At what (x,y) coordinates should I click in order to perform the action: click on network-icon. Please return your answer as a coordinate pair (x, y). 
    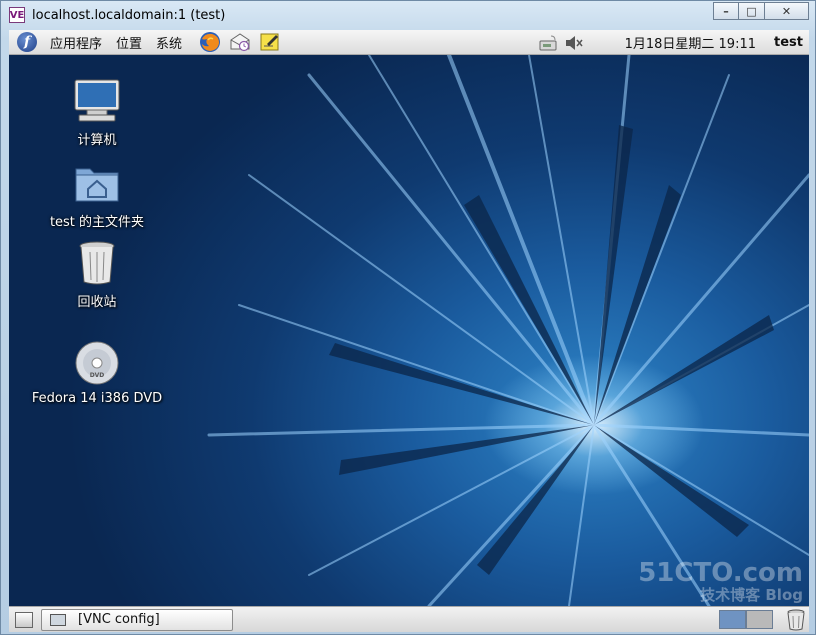
    Looking at the image, I should click on (548, 43).